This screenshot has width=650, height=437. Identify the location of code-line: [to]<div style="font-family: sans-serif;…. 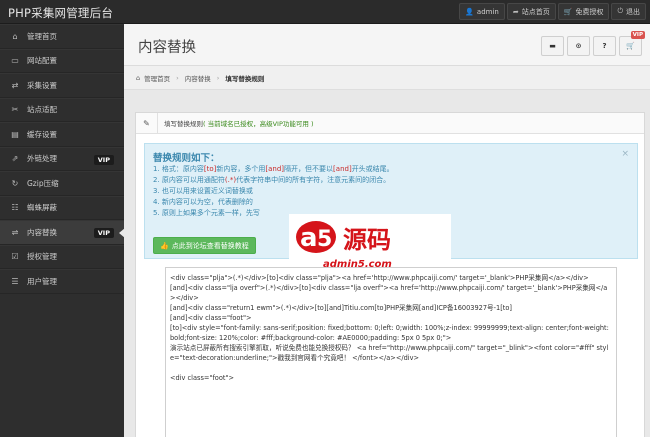
(390, 333).